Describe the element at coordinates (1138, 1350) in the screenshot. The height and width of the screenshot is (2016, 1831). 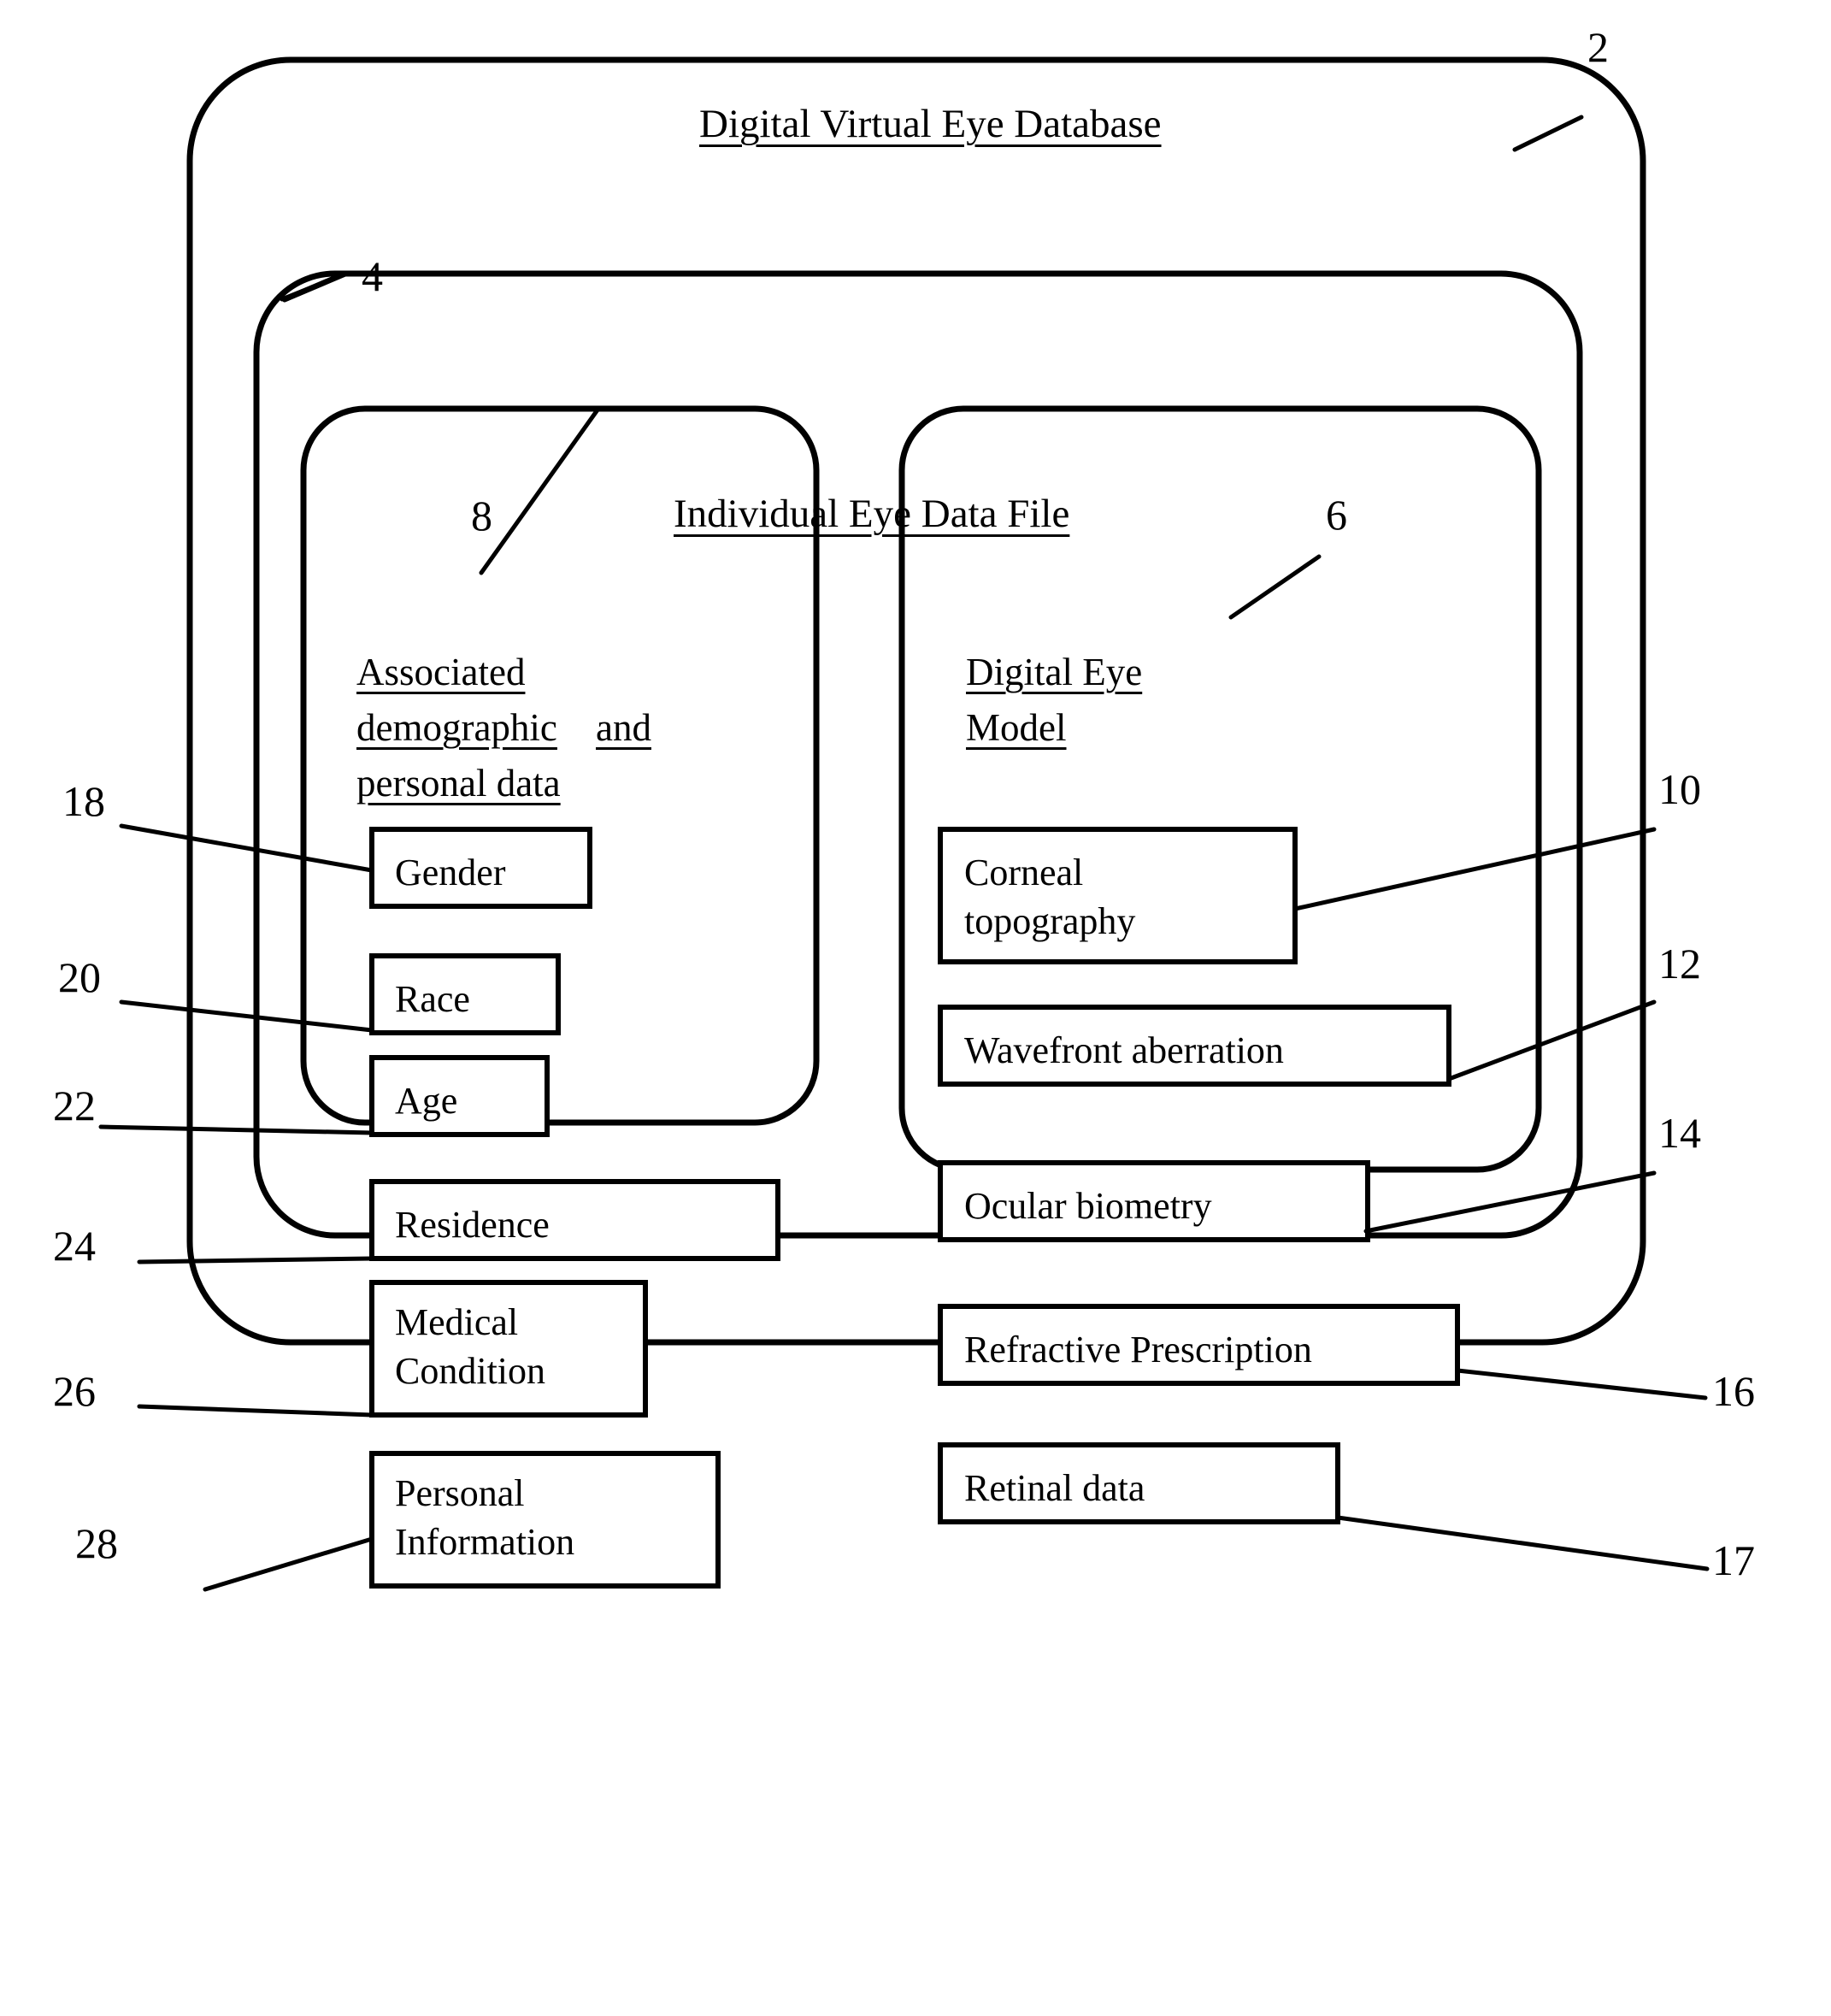
I see `label-refractive-prescription: Refractive Prescription` at that location.